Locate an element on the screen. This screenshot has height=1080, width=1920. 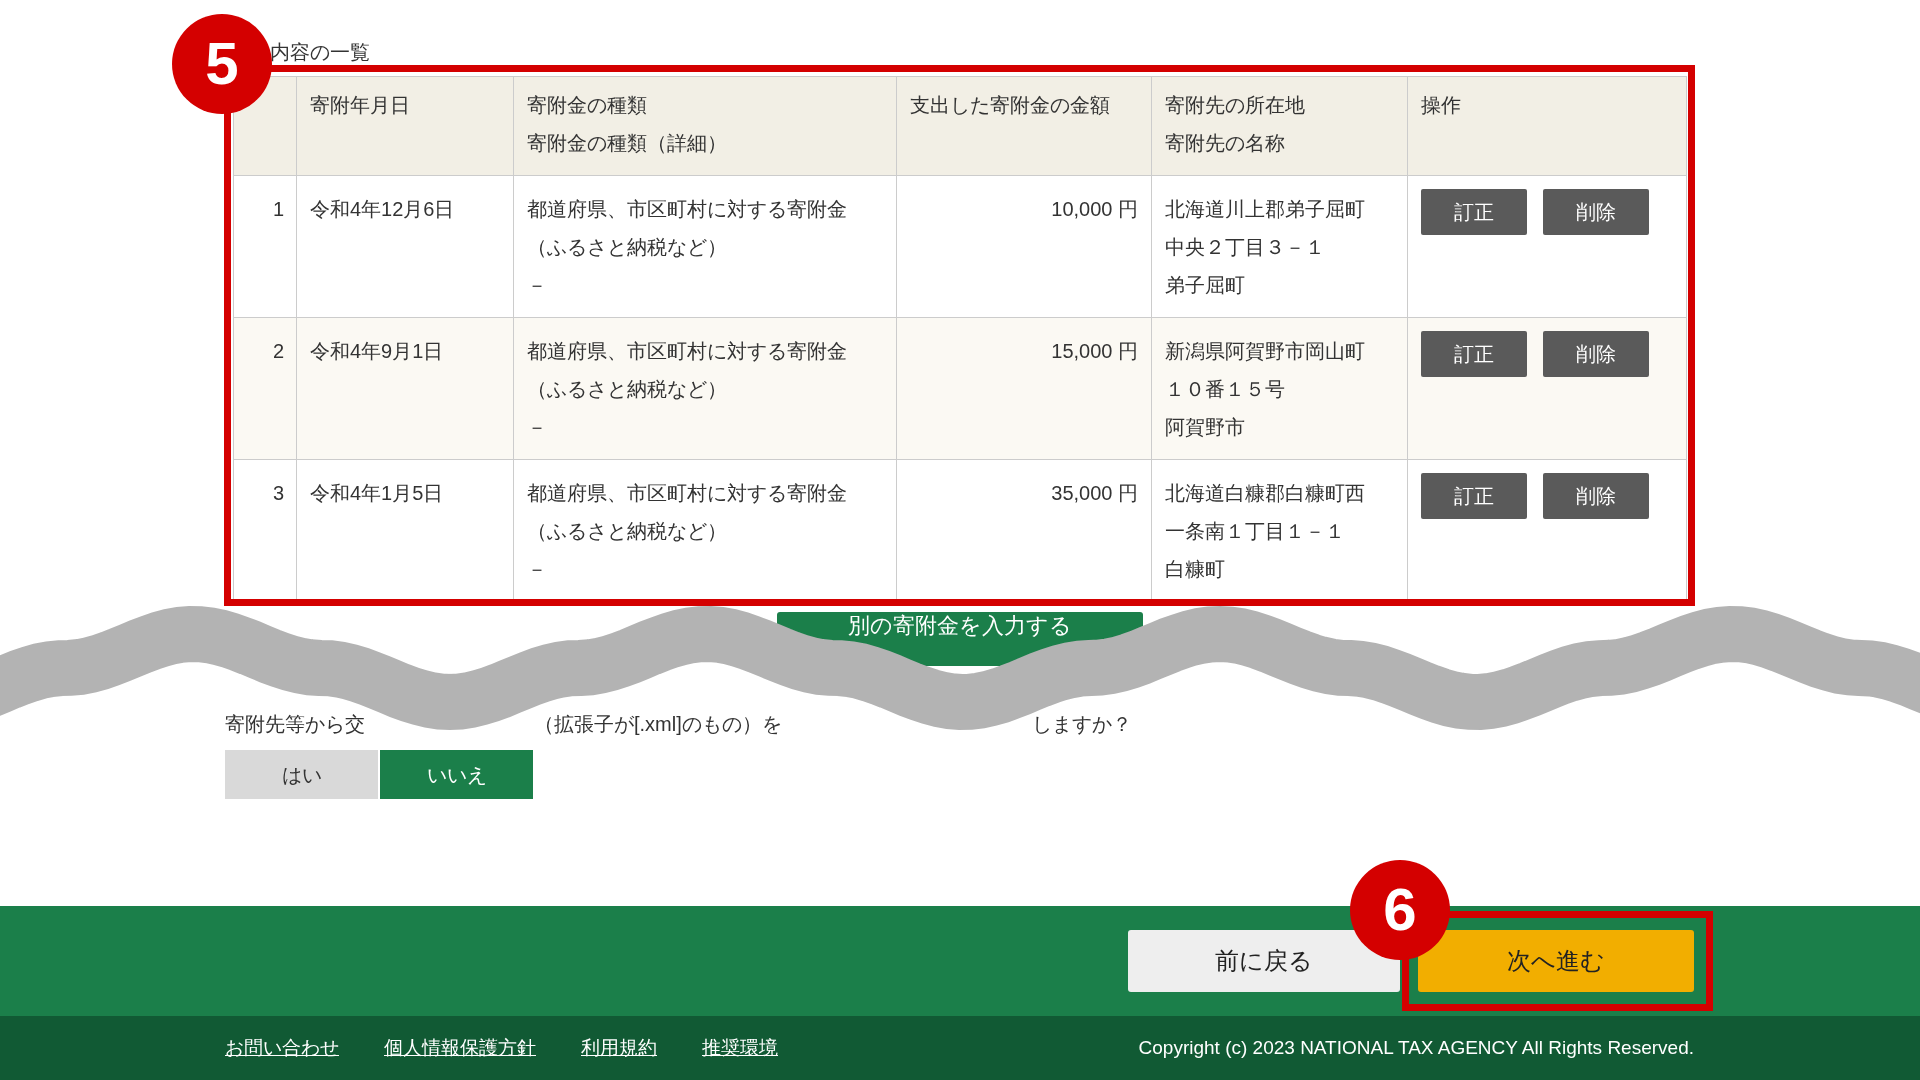
table-cell: 令和4年12月6日 is located at coordinates (382, 209).